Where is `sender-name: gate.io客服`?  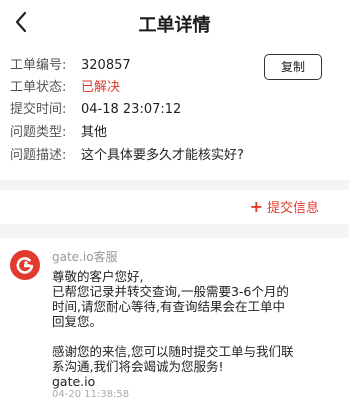
sender-name: gate.io客服 is located at coordinates (85, 257).